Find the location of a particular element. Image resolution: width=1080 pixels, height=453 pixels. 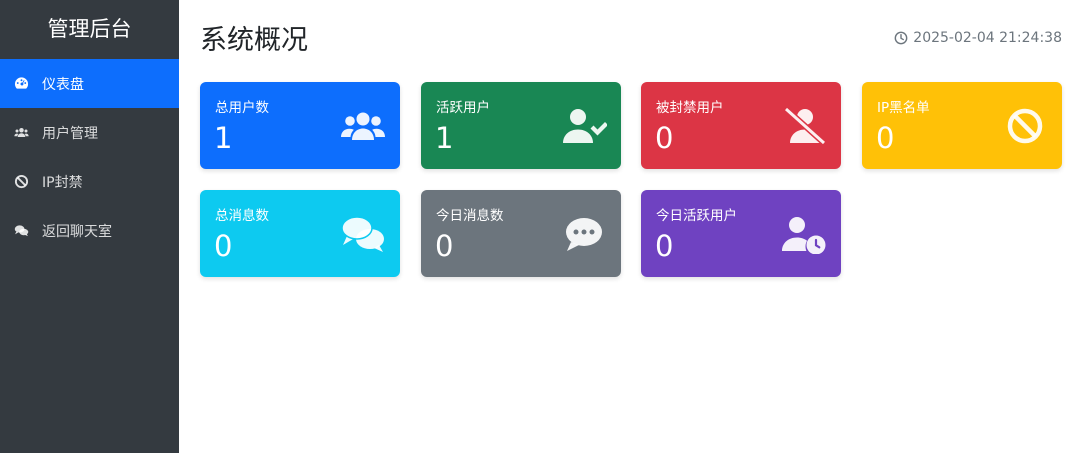

page-title: 系统概况 is located at coordinates (254, 40).